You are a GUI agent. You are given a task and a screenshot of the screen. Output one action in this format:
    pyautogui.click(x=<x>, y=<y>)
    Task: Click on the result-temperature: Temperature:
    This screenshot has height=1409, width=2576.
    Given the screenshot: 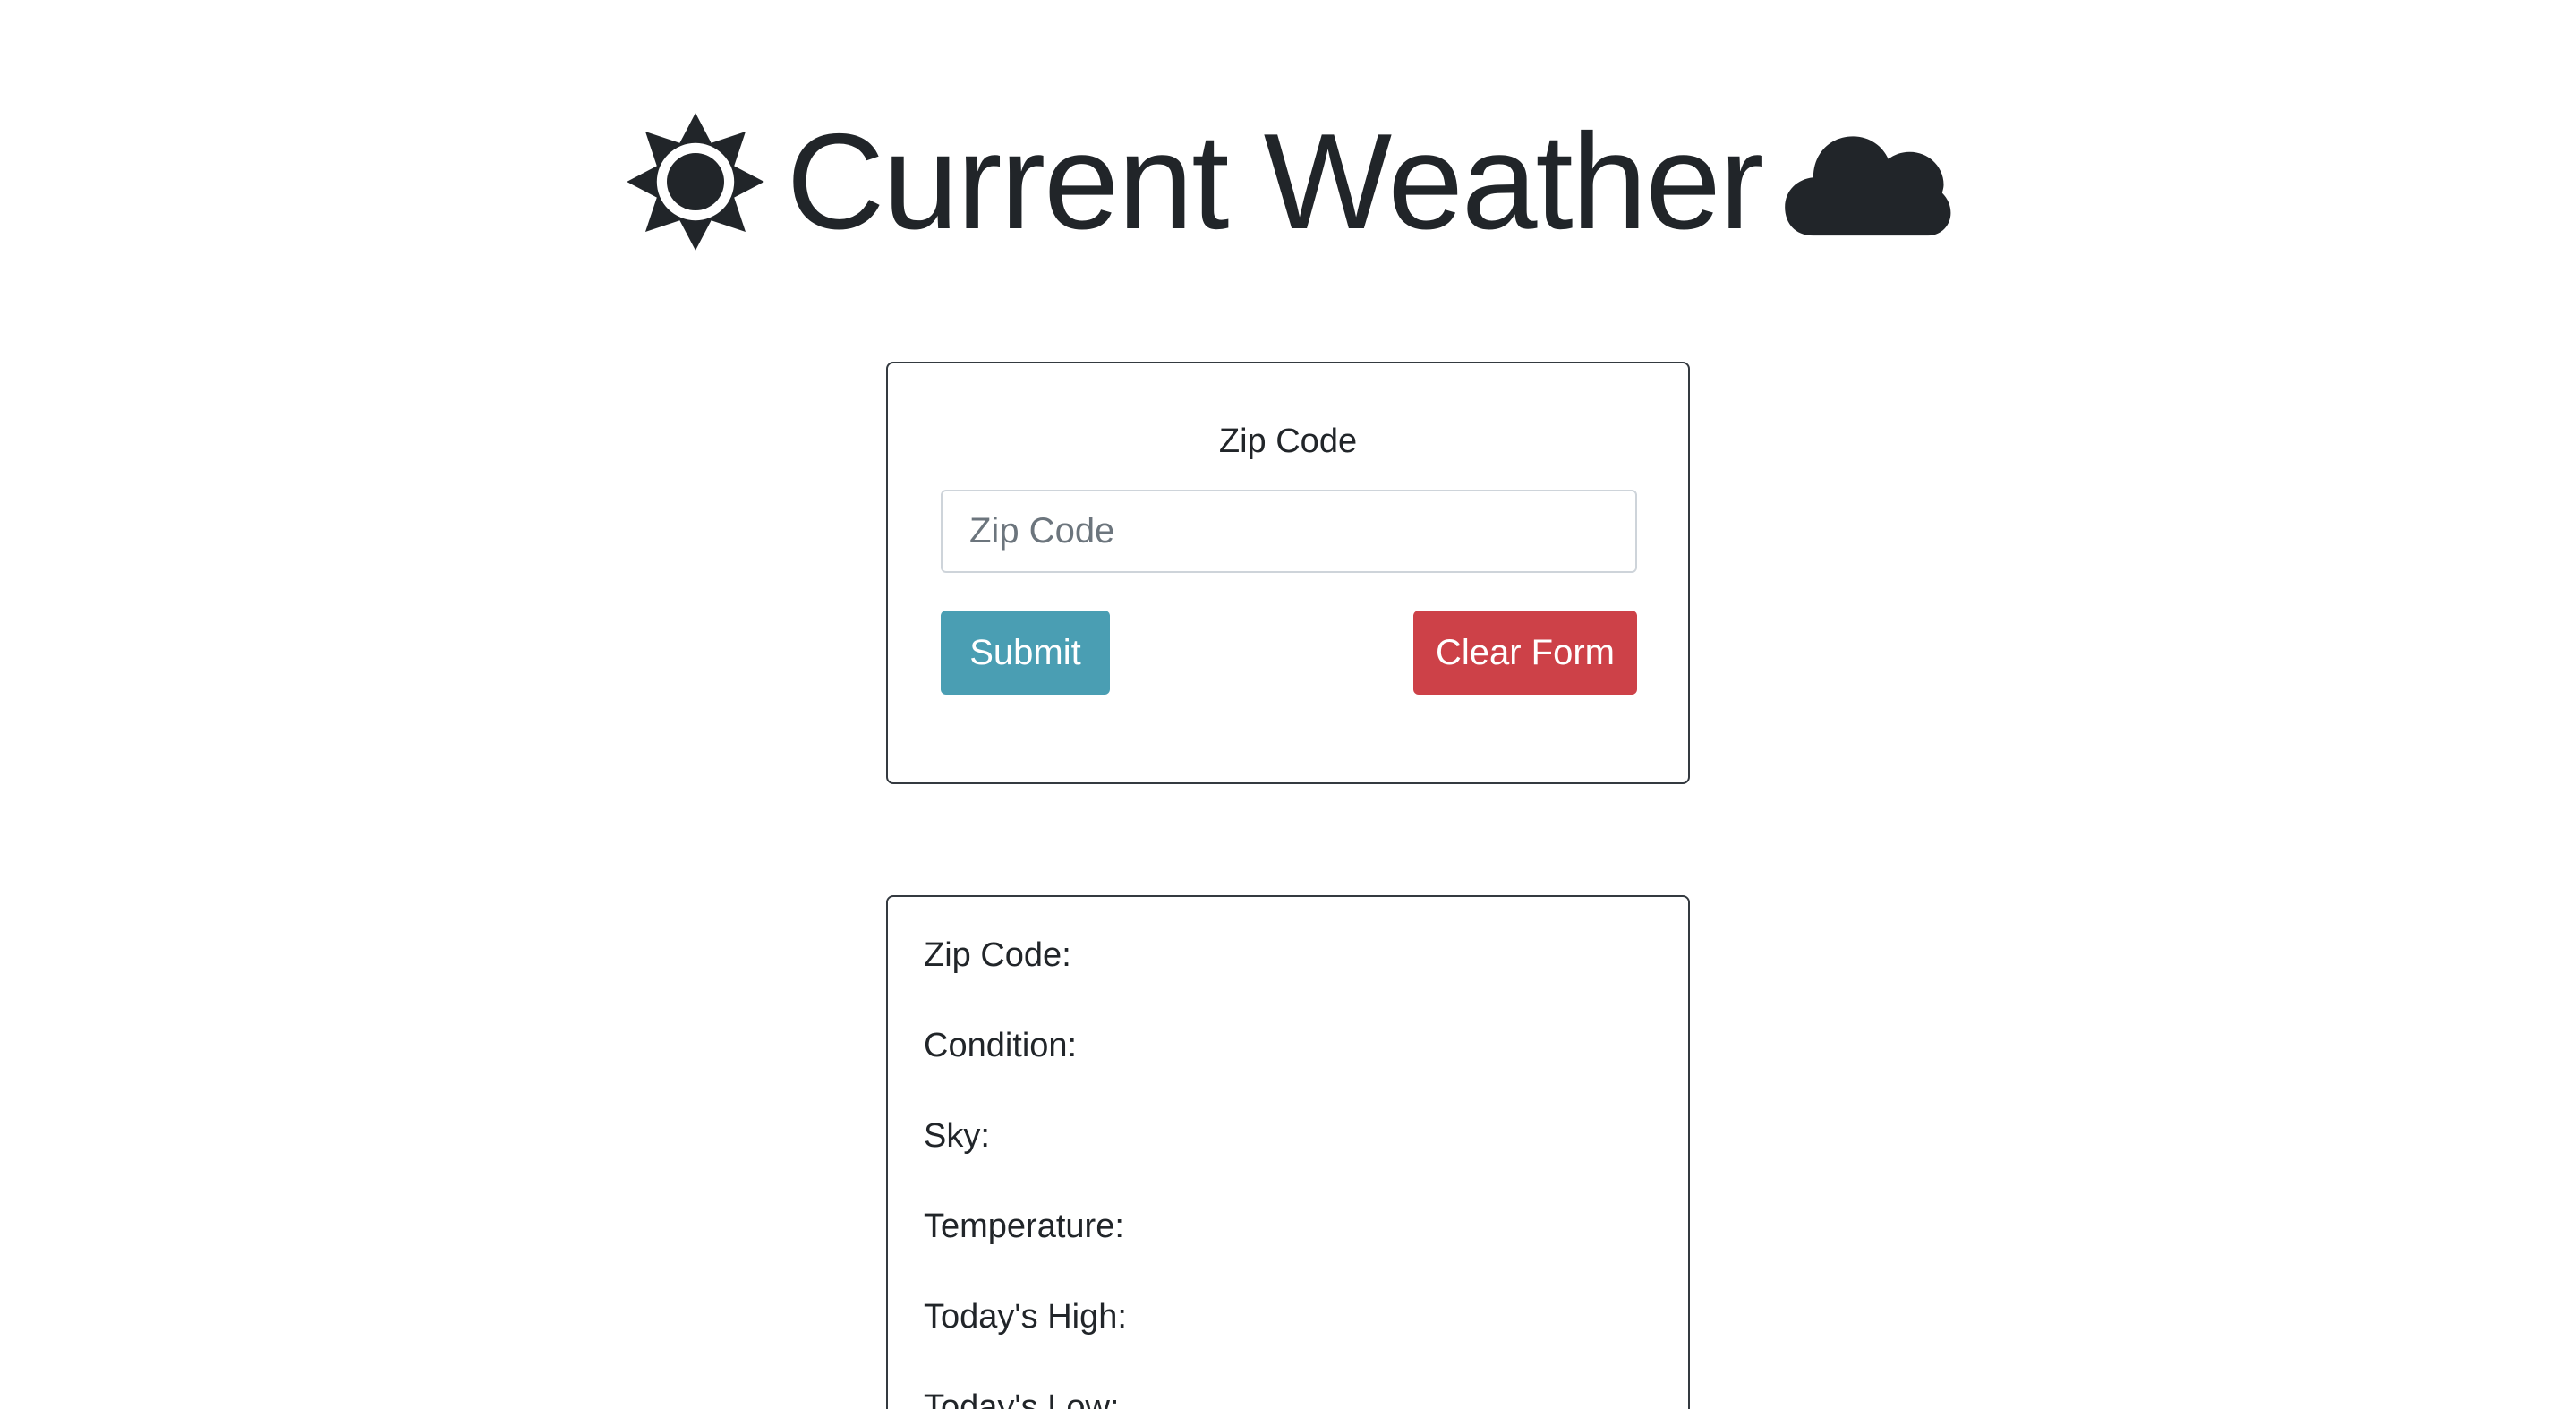 What is the action you would take?
    pyautogui.click(x=1024, y=1226)
    